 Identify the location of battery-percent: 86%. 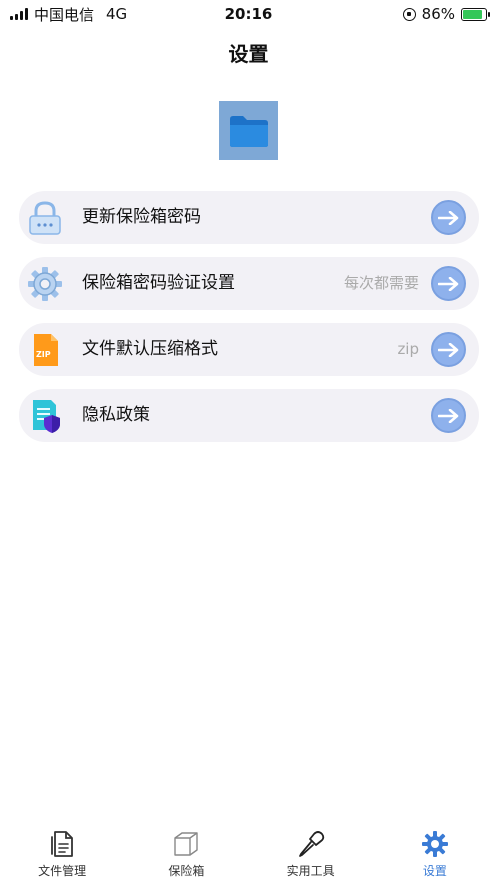
(438, 14).